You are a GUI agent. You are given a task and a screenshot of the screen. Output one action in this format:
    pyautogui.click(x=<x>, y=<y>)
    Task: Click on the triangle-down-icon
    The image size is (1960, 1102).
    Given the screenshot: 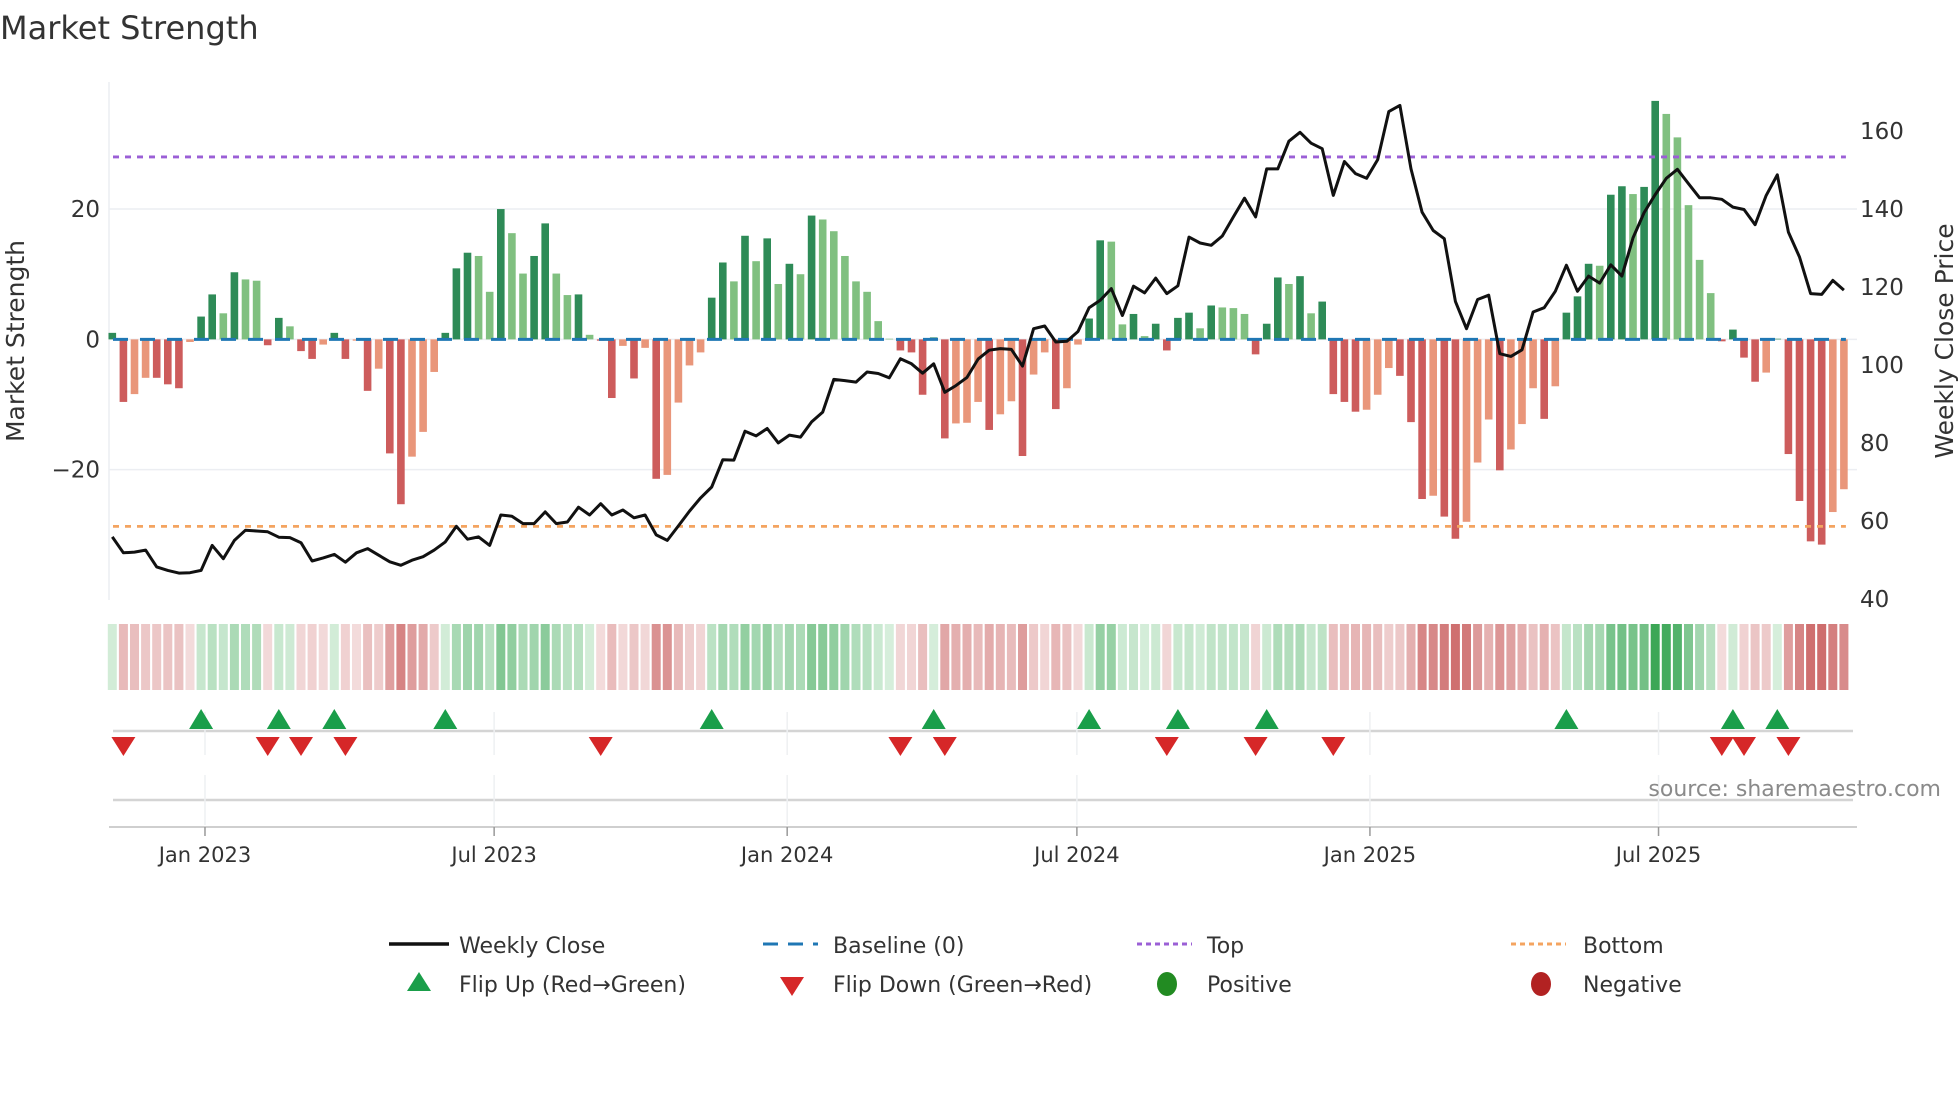 What is the action you would take?
    pyautogui.click(x=792, y=986)
    